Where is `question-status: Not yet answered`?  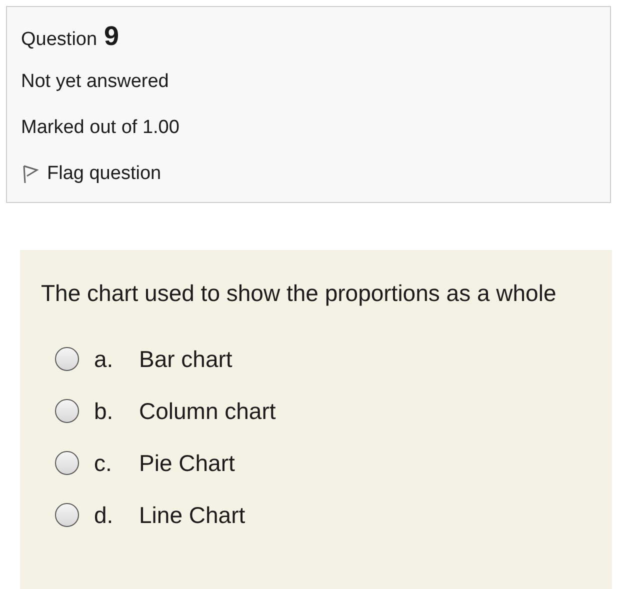
question-status: Not yet answered is located at coordinates (95, 82).